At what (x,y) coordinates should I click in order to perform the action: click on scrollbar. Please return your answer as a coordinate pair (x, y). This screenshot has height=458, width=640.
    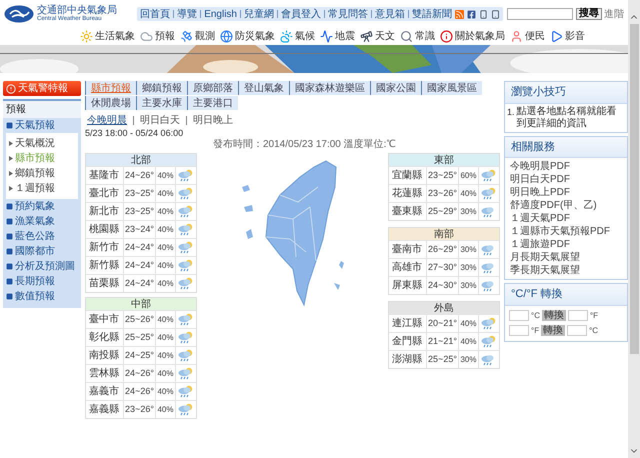
    Looking at the image, I should click on (634, 229).